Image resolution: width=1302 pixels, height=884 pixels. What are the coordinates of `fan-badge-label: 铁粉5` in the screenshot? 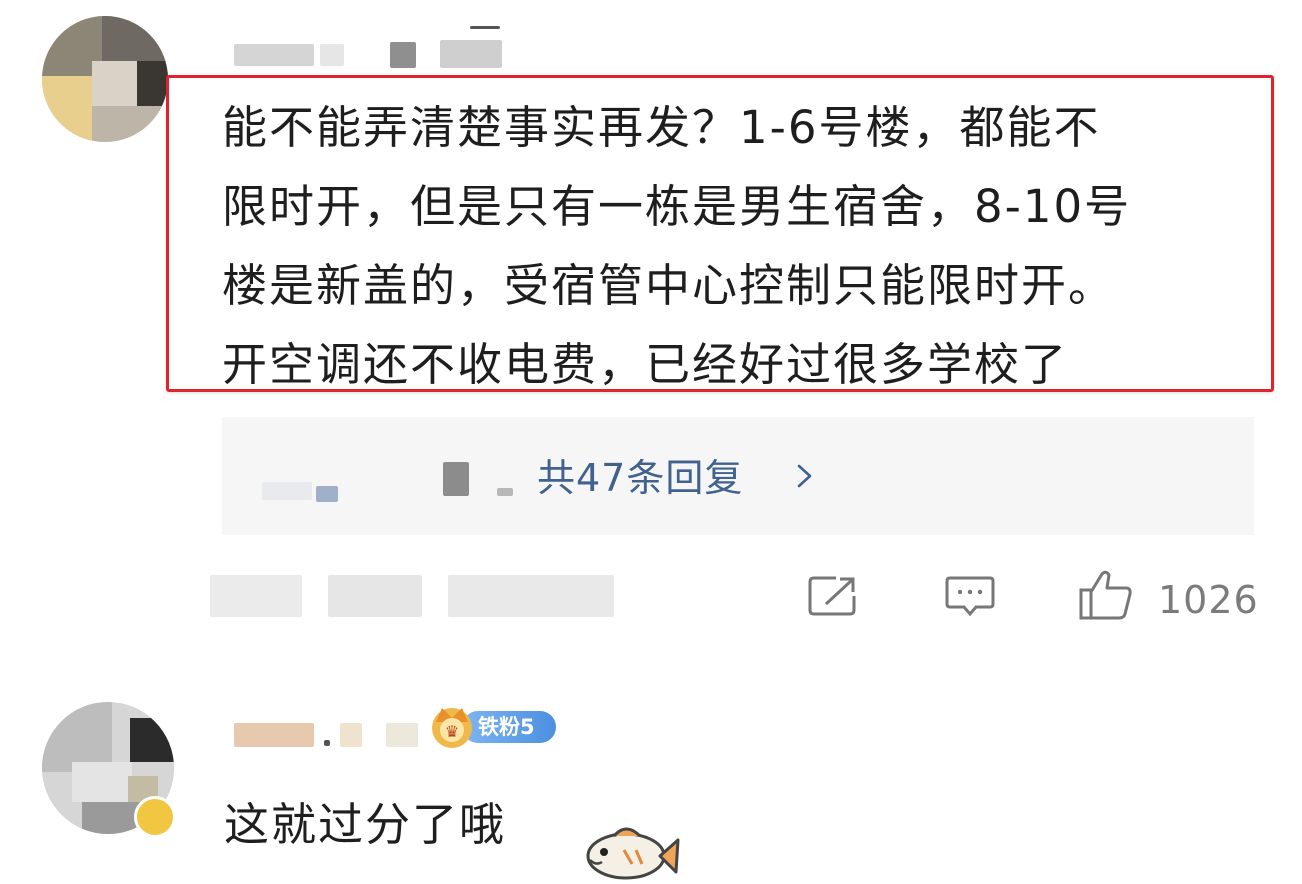 It's located at (506, 727).